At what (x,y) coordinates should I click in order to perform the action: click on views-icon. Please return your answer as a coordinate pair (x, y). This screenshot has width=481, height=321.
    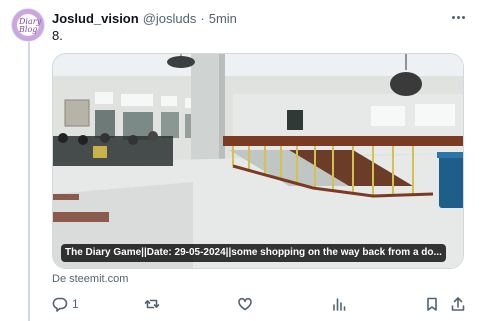
    Looking at the image, I should click on (339, 304).